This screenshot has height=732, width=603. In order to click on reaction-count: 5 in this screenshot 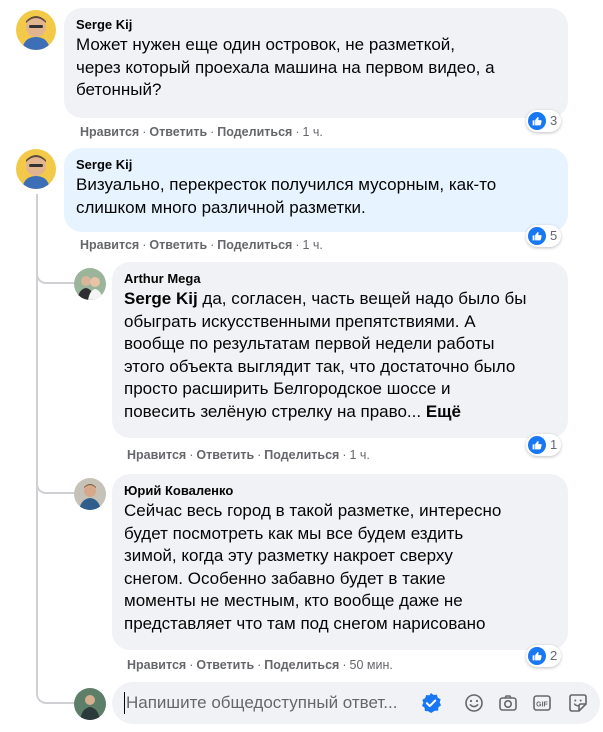, I will do `click(554, 235)`.